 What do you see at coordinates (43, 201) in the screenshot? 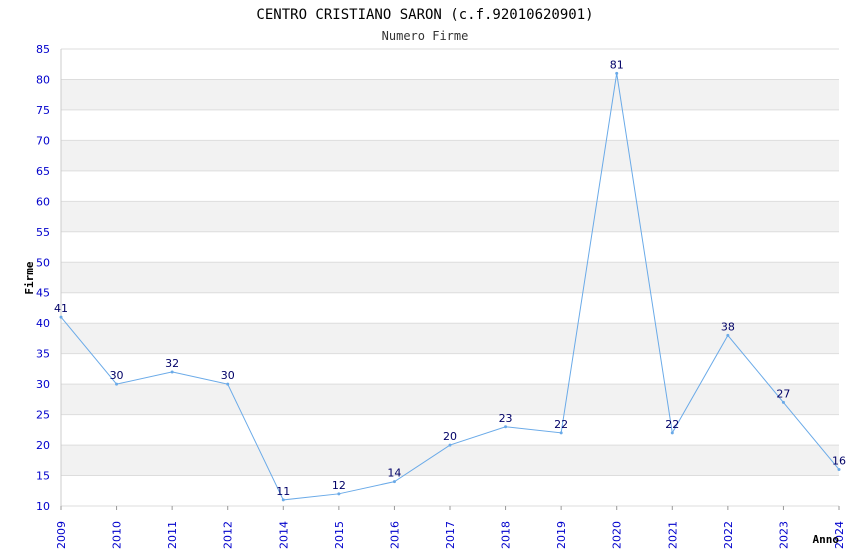
I see `y-tick-label: 60` at bounding box center [43, 201].